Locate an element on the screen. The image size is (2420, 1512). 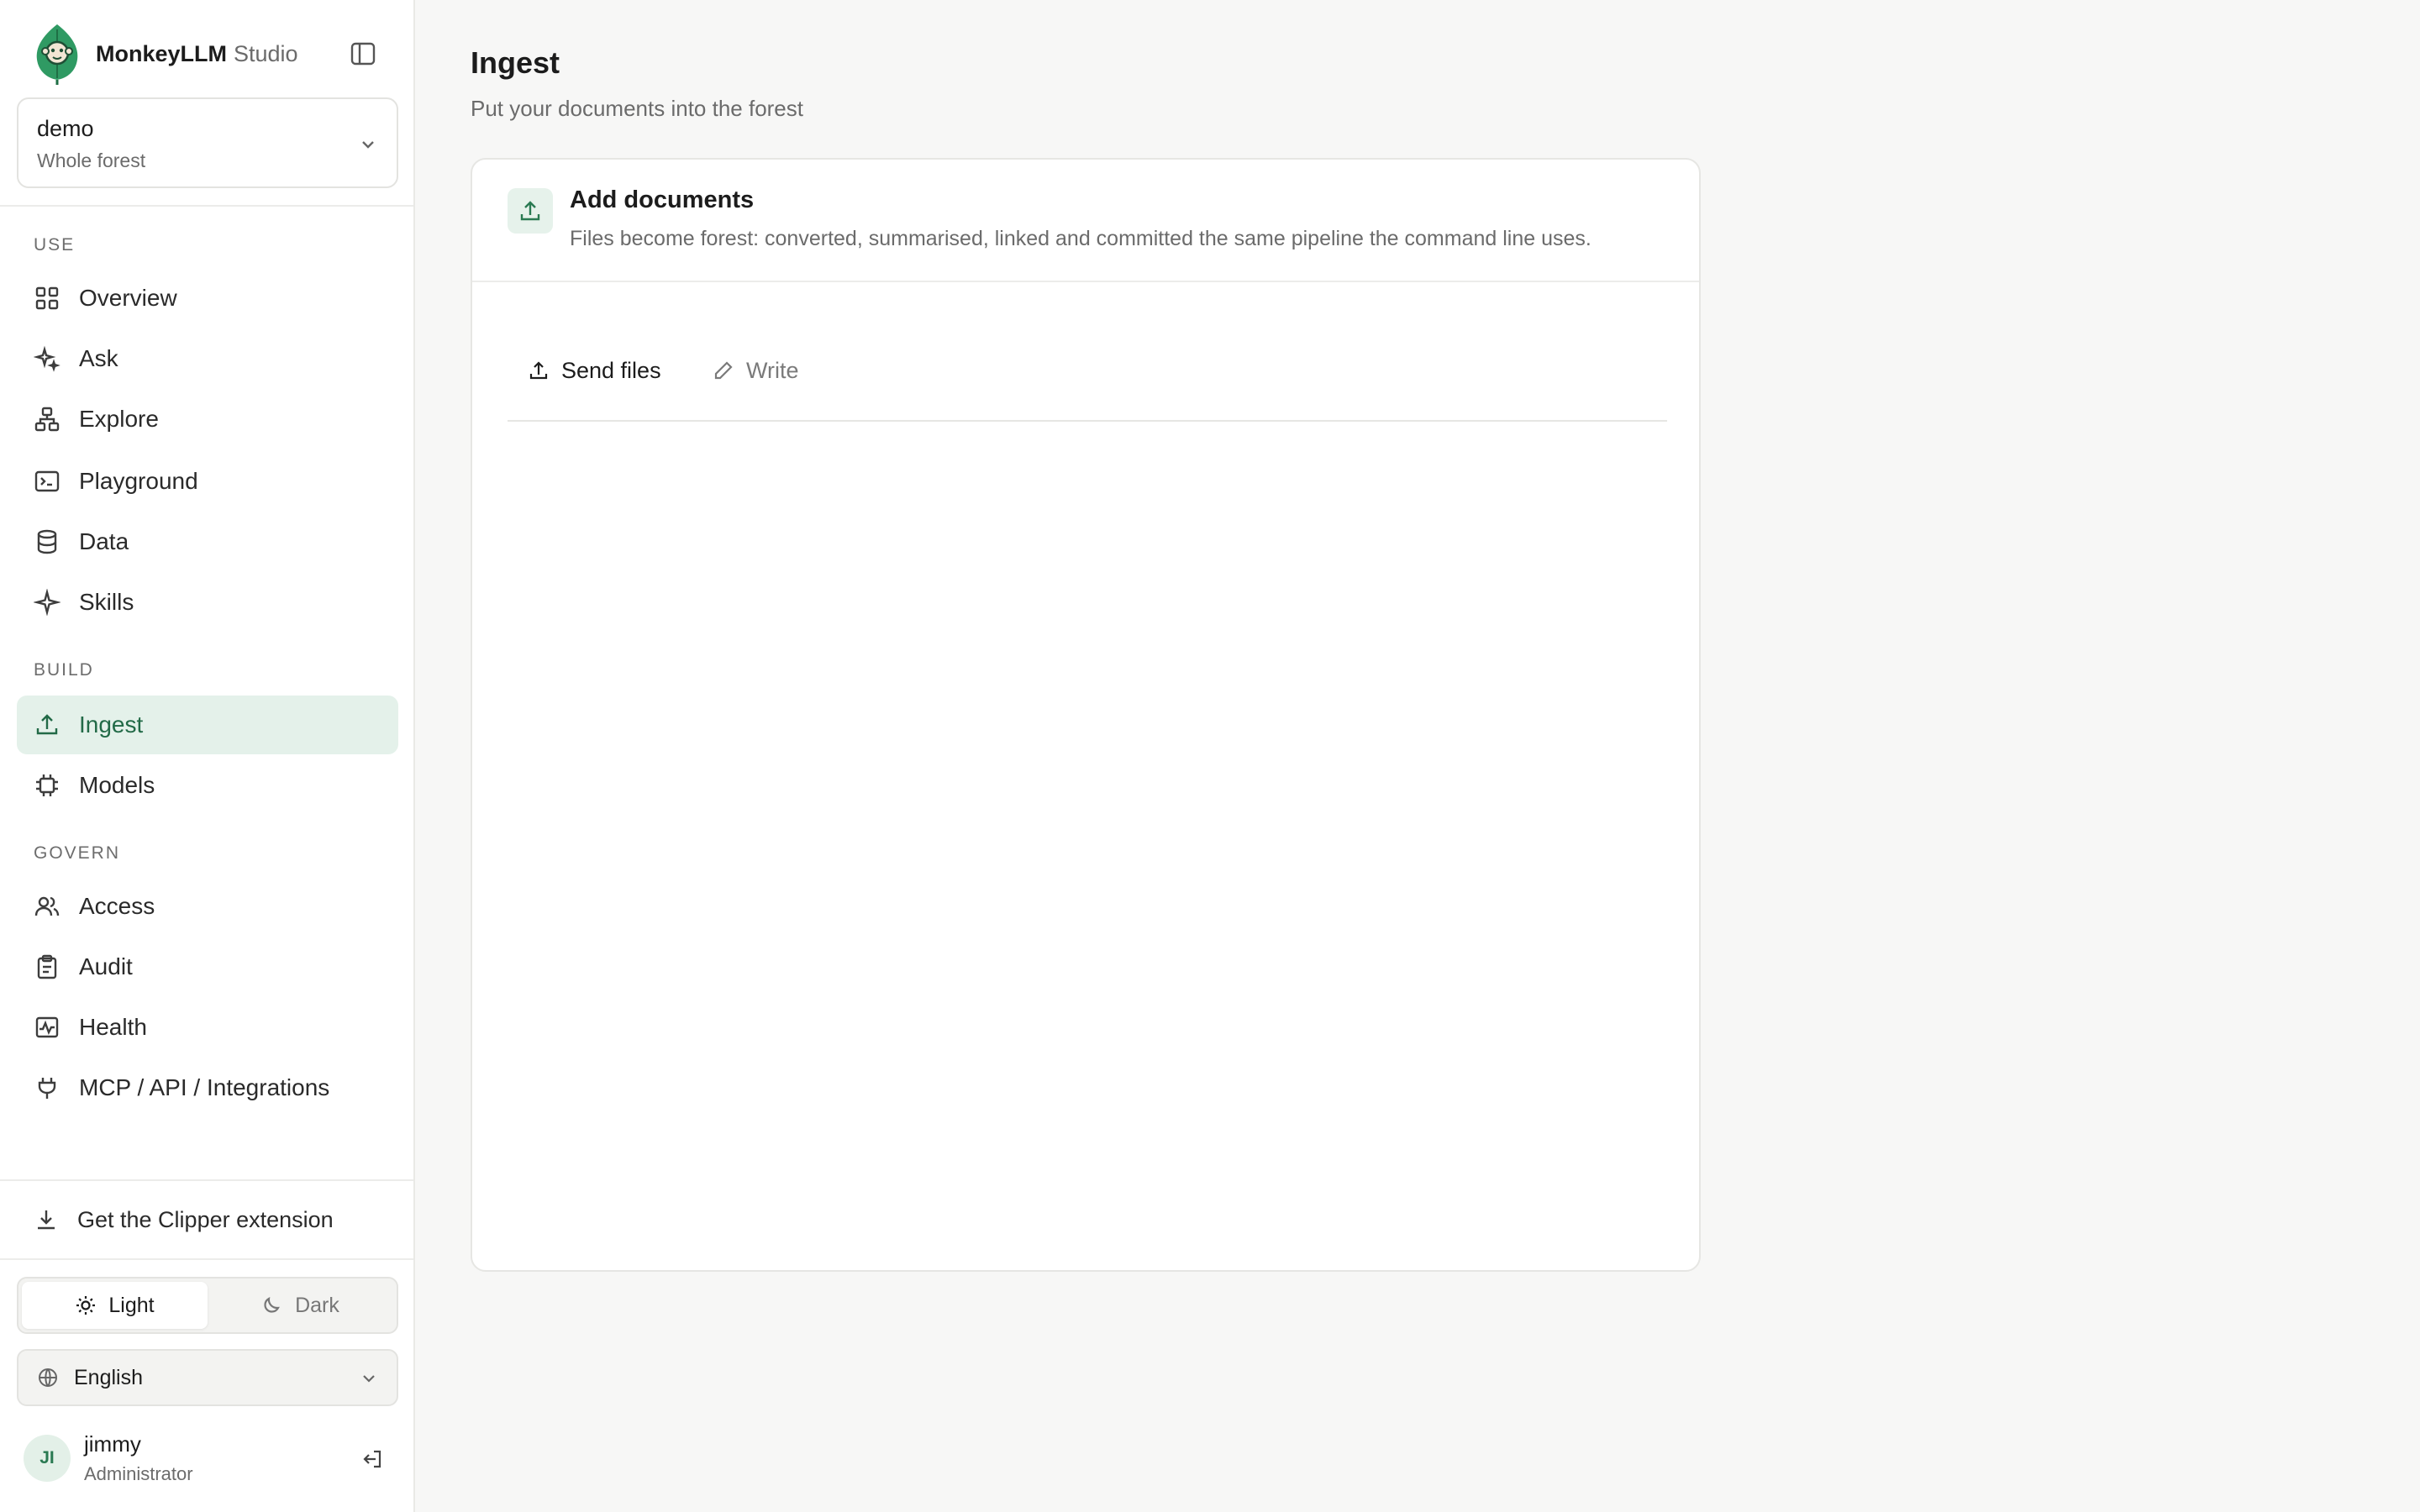
grid-icon is located at coordinates (47, 298).